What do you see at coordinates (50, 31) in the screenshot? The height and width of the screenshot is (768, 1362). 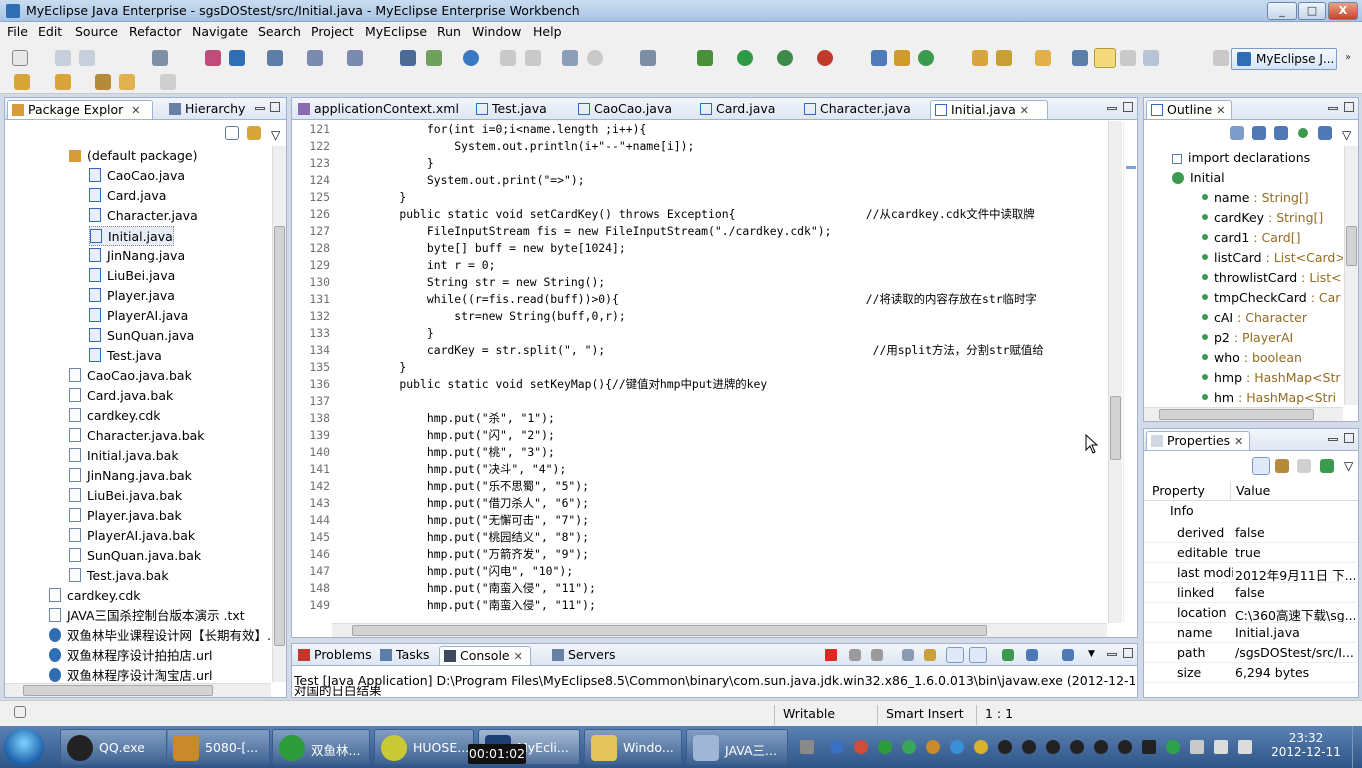 I see `menu-edit: Edit` at bounding box center [50, 31].